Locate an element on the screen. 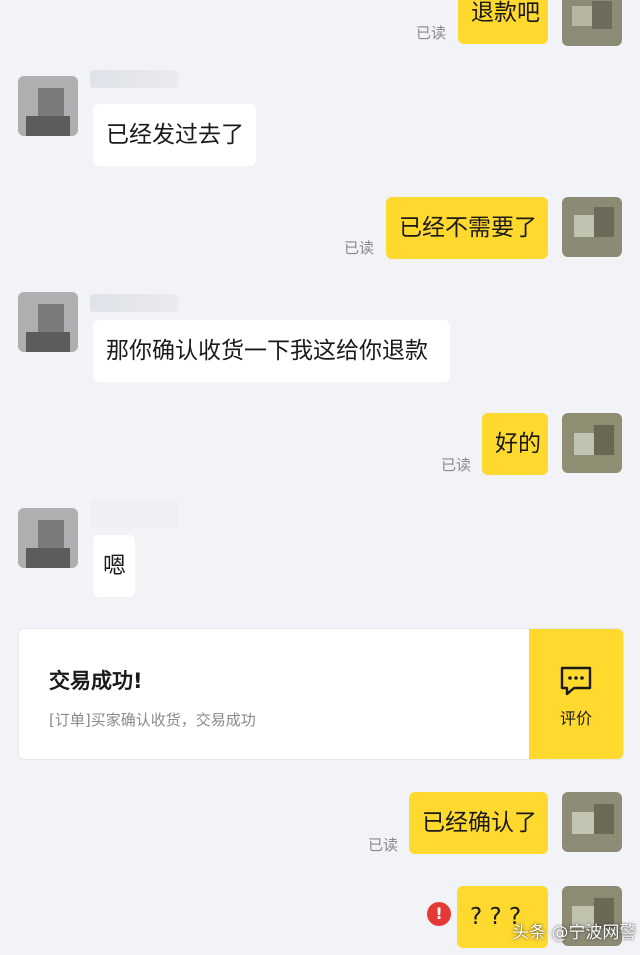 The height and width of the screenshot is (955, 640). order-status-title: 交易成功! is located at coordinates (96, 681).